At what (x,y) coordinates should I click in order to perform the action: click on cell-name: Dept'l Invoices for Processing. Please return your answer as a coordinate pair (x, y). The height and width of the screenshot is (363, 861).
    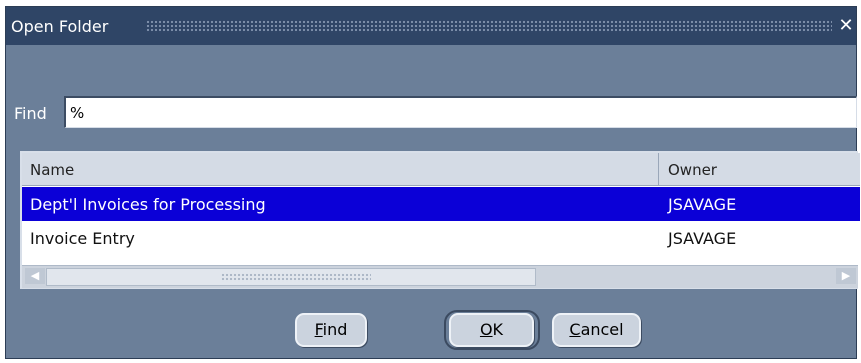
    Looking at the image, I should click on (148, 204).